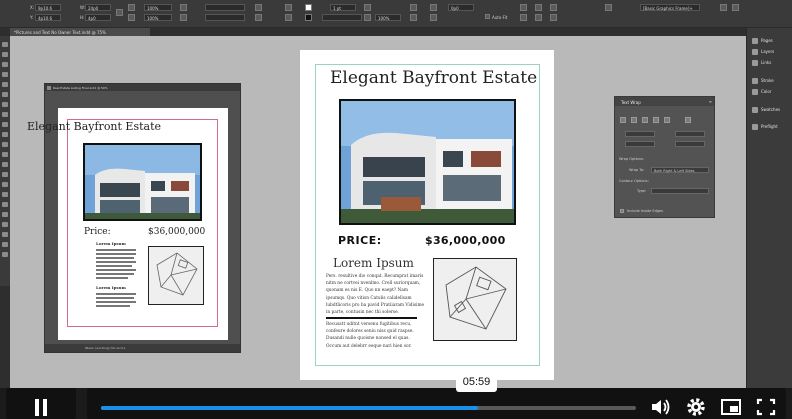 This screenshot has height=419, width=792. What do you see at coordinates (5, 154) in the screenshot?
I see `scissors-tool-icon` at bounding box center [5, 154].